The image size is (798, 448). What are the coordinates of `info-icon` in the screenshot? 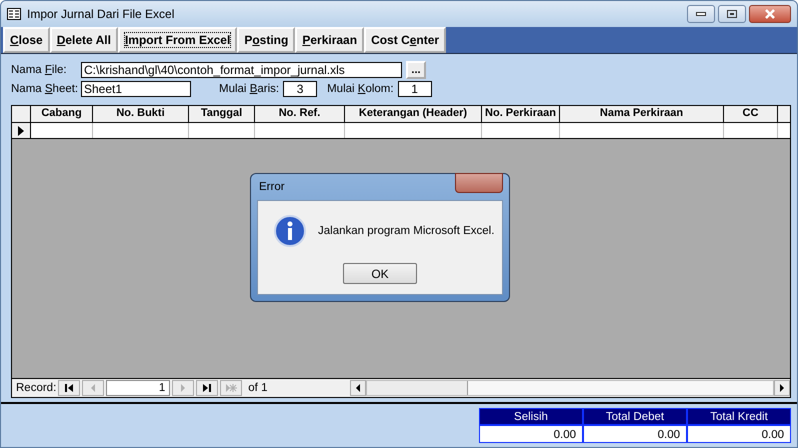 It's located at (290, 231).